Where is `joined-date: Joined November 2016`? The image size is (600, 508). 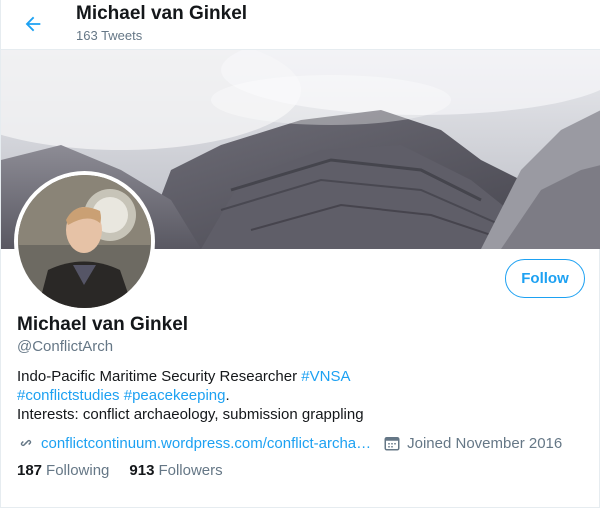 joined-date: Joined November 2016 is located at coordinates (485, 443).